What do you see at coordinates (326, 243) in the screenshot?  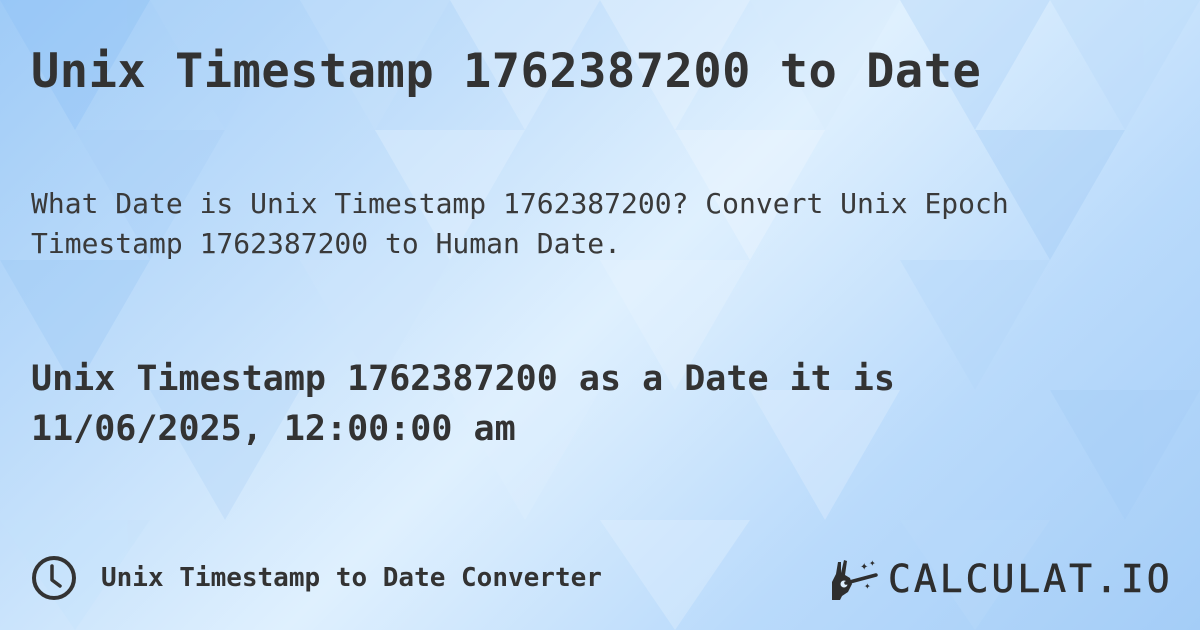 I see `description-line-2: Timestamp 1762387200 to Human Date.` at bounding box center [326, 243].